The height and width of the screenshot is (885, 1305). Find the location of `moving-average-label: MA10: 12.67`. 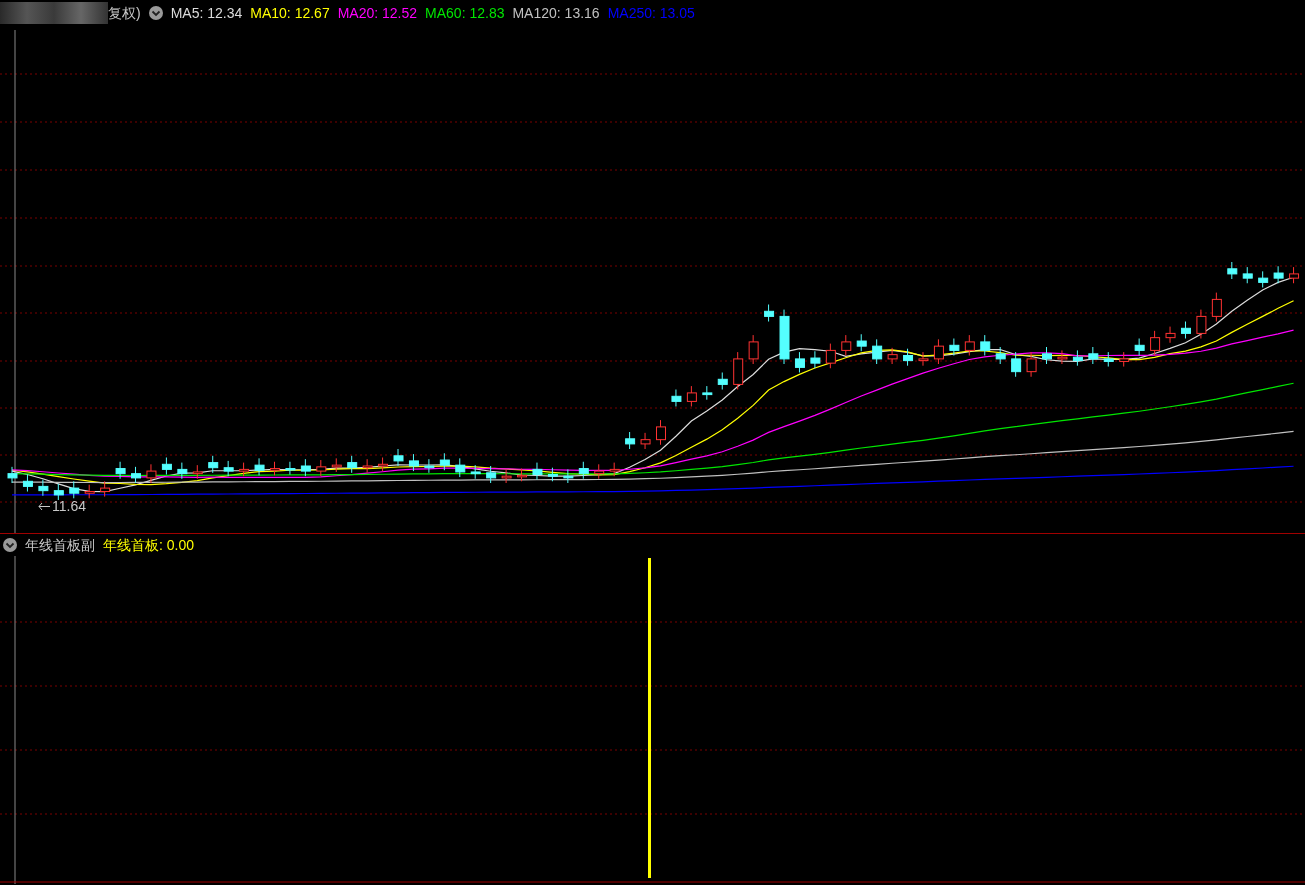

moving-average-label: MA10: 12.67 is located at coordinates (290, 13).